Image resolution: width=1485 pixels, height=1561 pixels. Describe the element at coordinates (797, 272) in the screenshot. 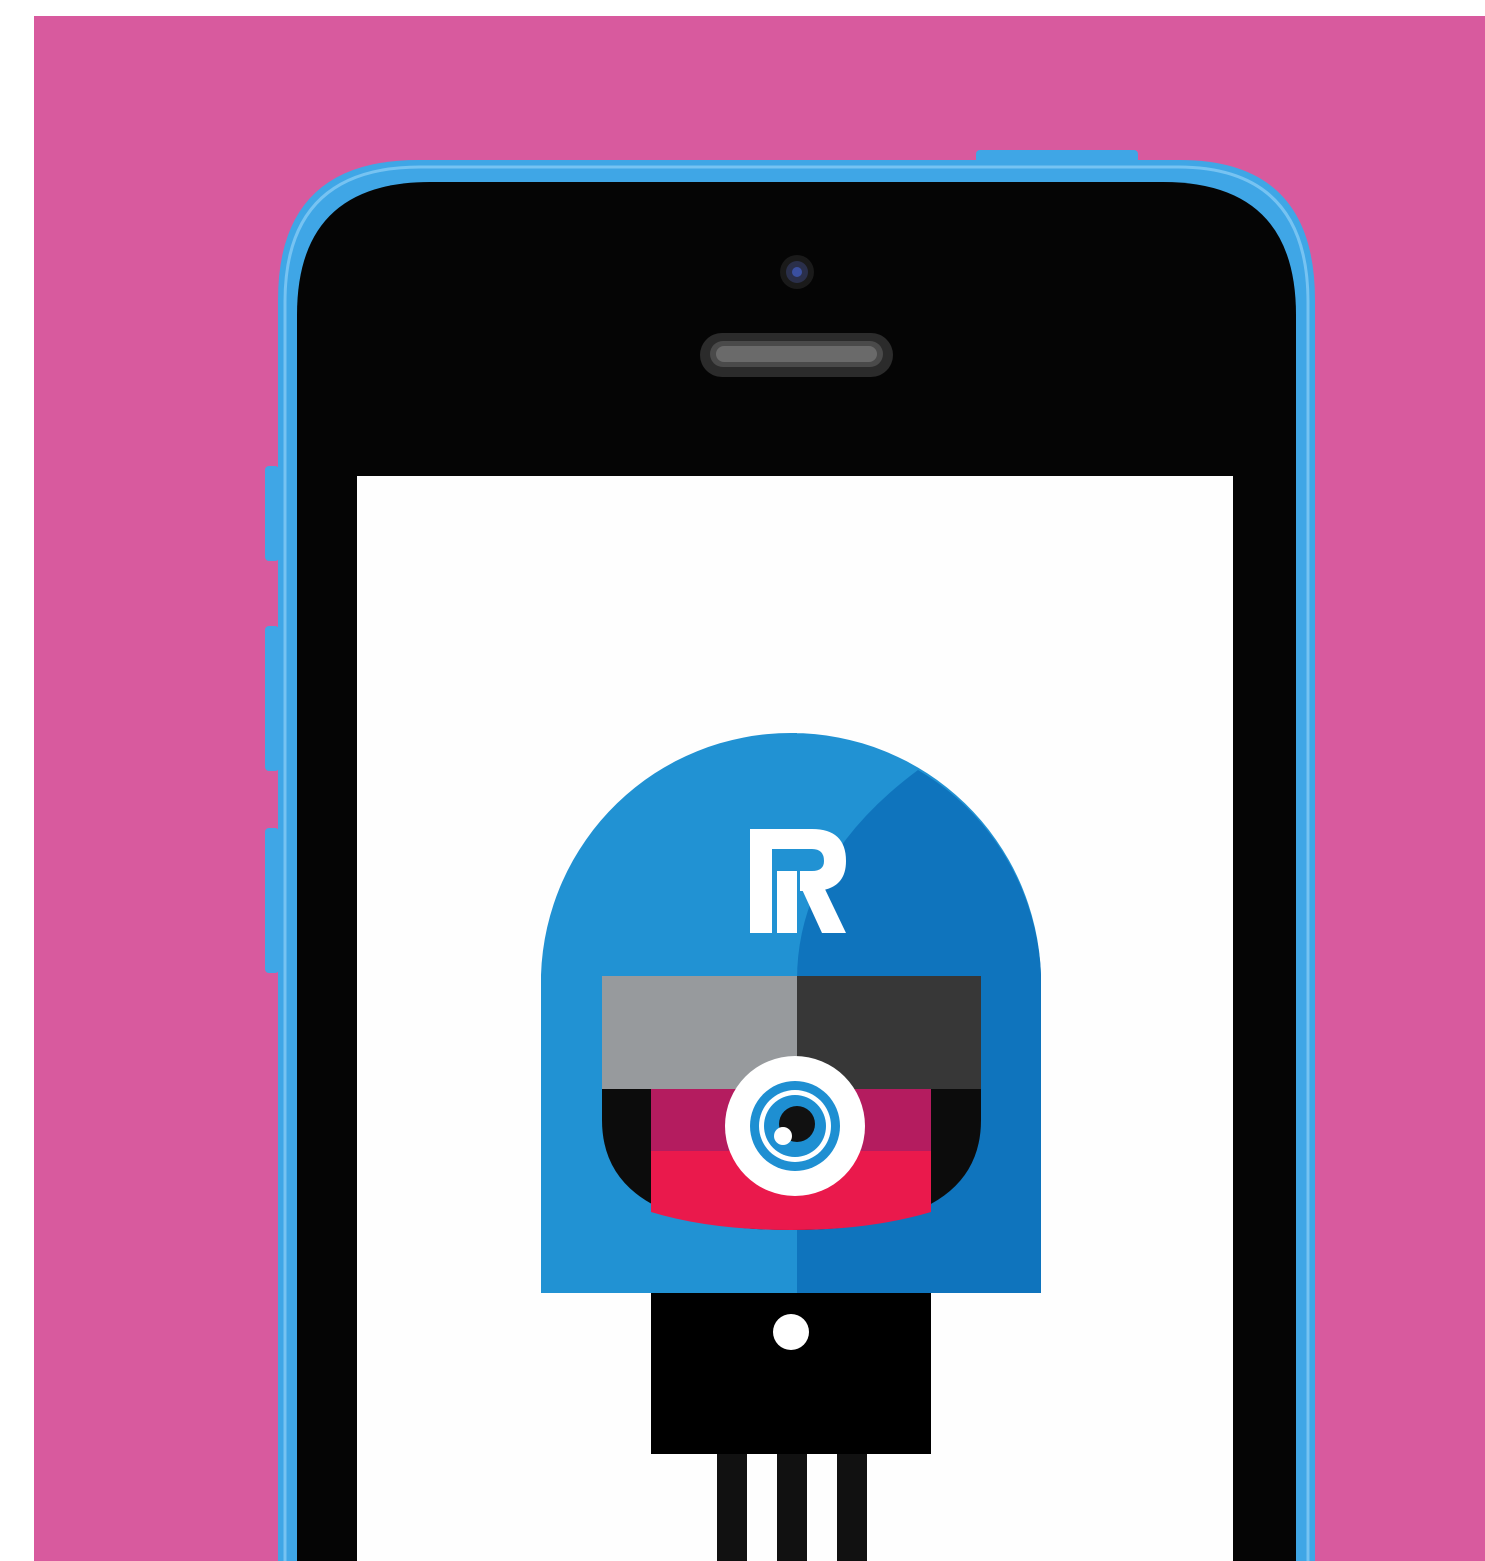

I see `front-camera-icon` at that location.